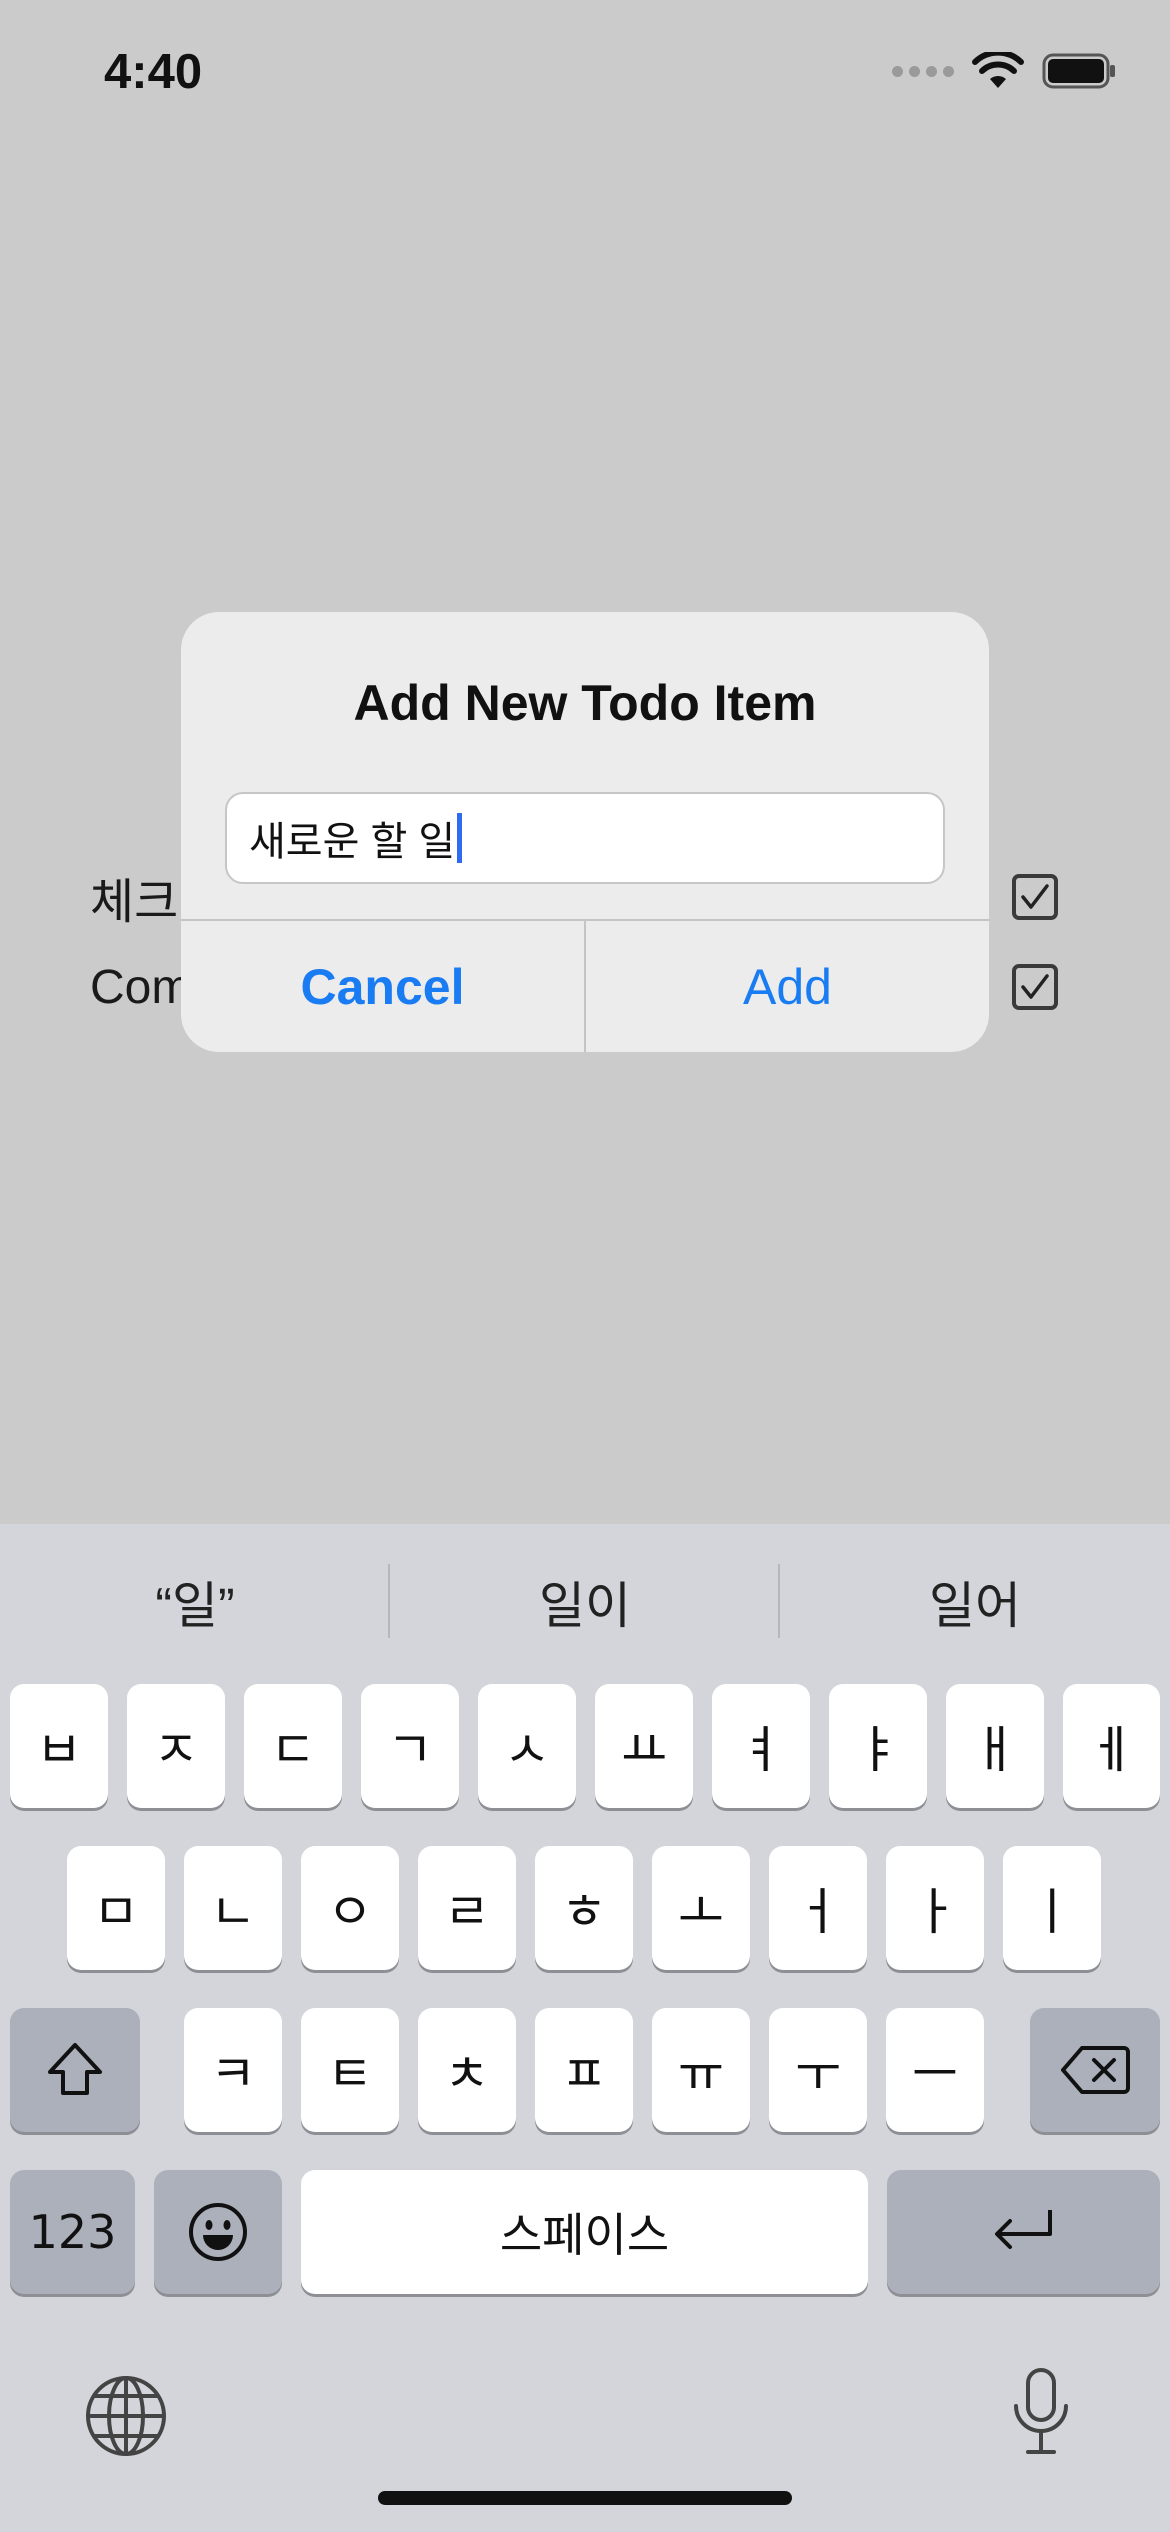 This screenshot has height=2532, width=1170. What do you see at coordinates (585, 1602) in the screenshot?
I see `suggestion-item: 일이` at bounding box center [585, 1602].